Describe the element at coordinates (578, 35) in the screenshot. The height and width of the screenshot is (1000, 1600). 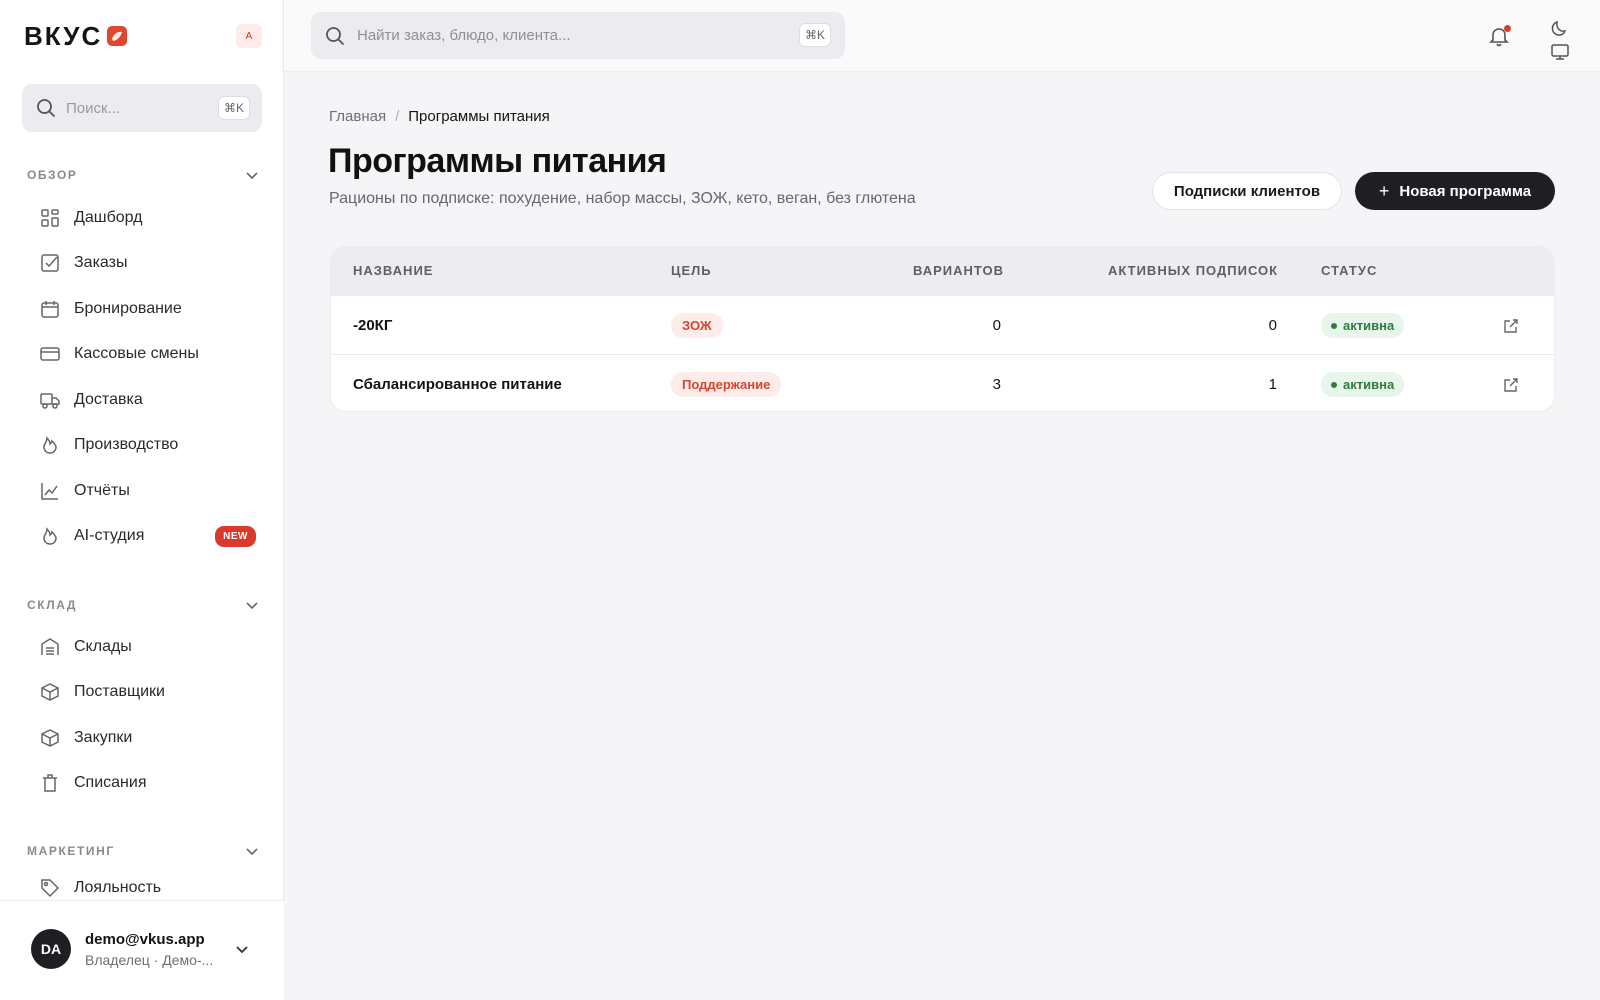
I see `global-search-input: Найти заказ, блюдо, клиента... ⌘K` at that location.